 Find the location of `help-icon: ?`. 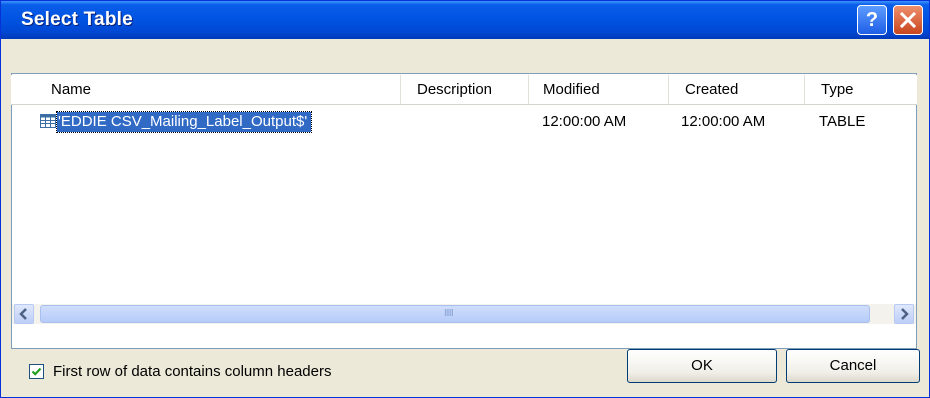

help-icon: ? is located at coordinates (872, 20).